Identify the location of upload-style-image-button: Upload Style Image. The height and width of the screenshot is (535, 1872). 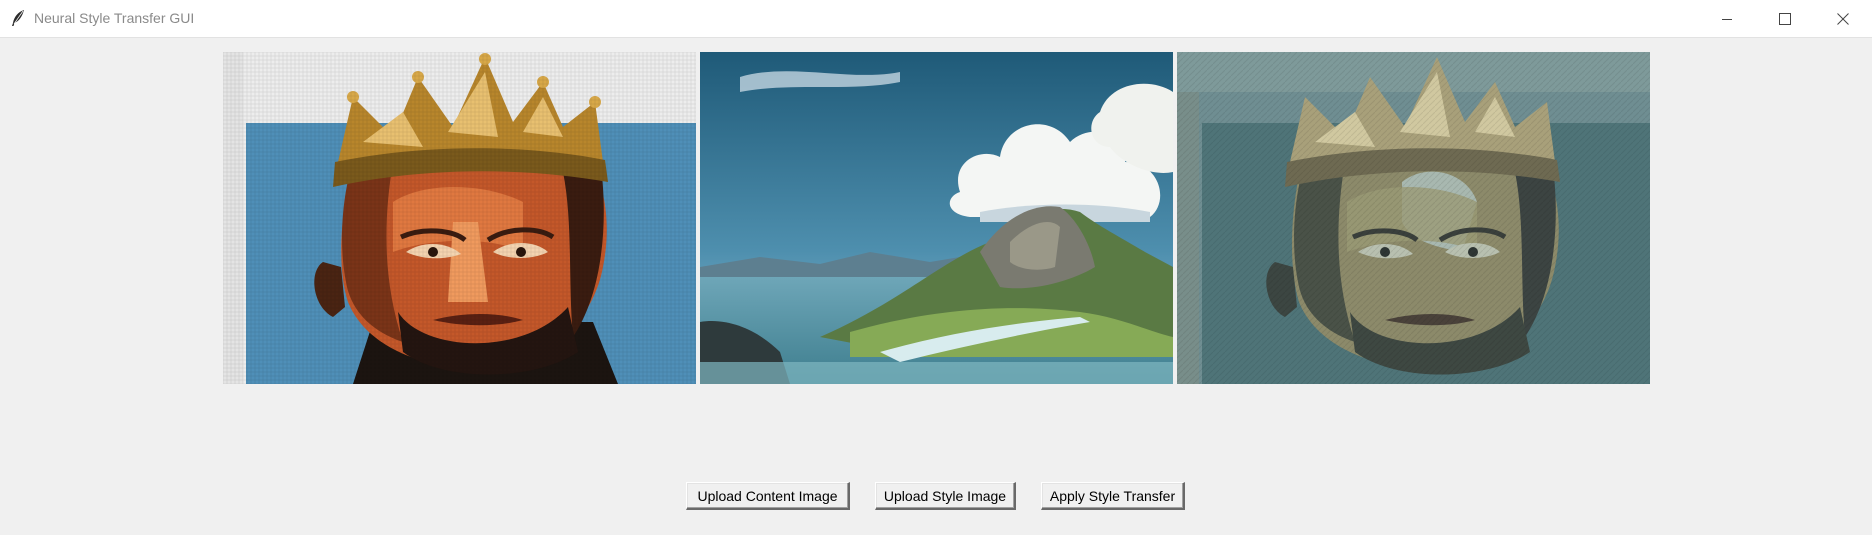
(945, 496).